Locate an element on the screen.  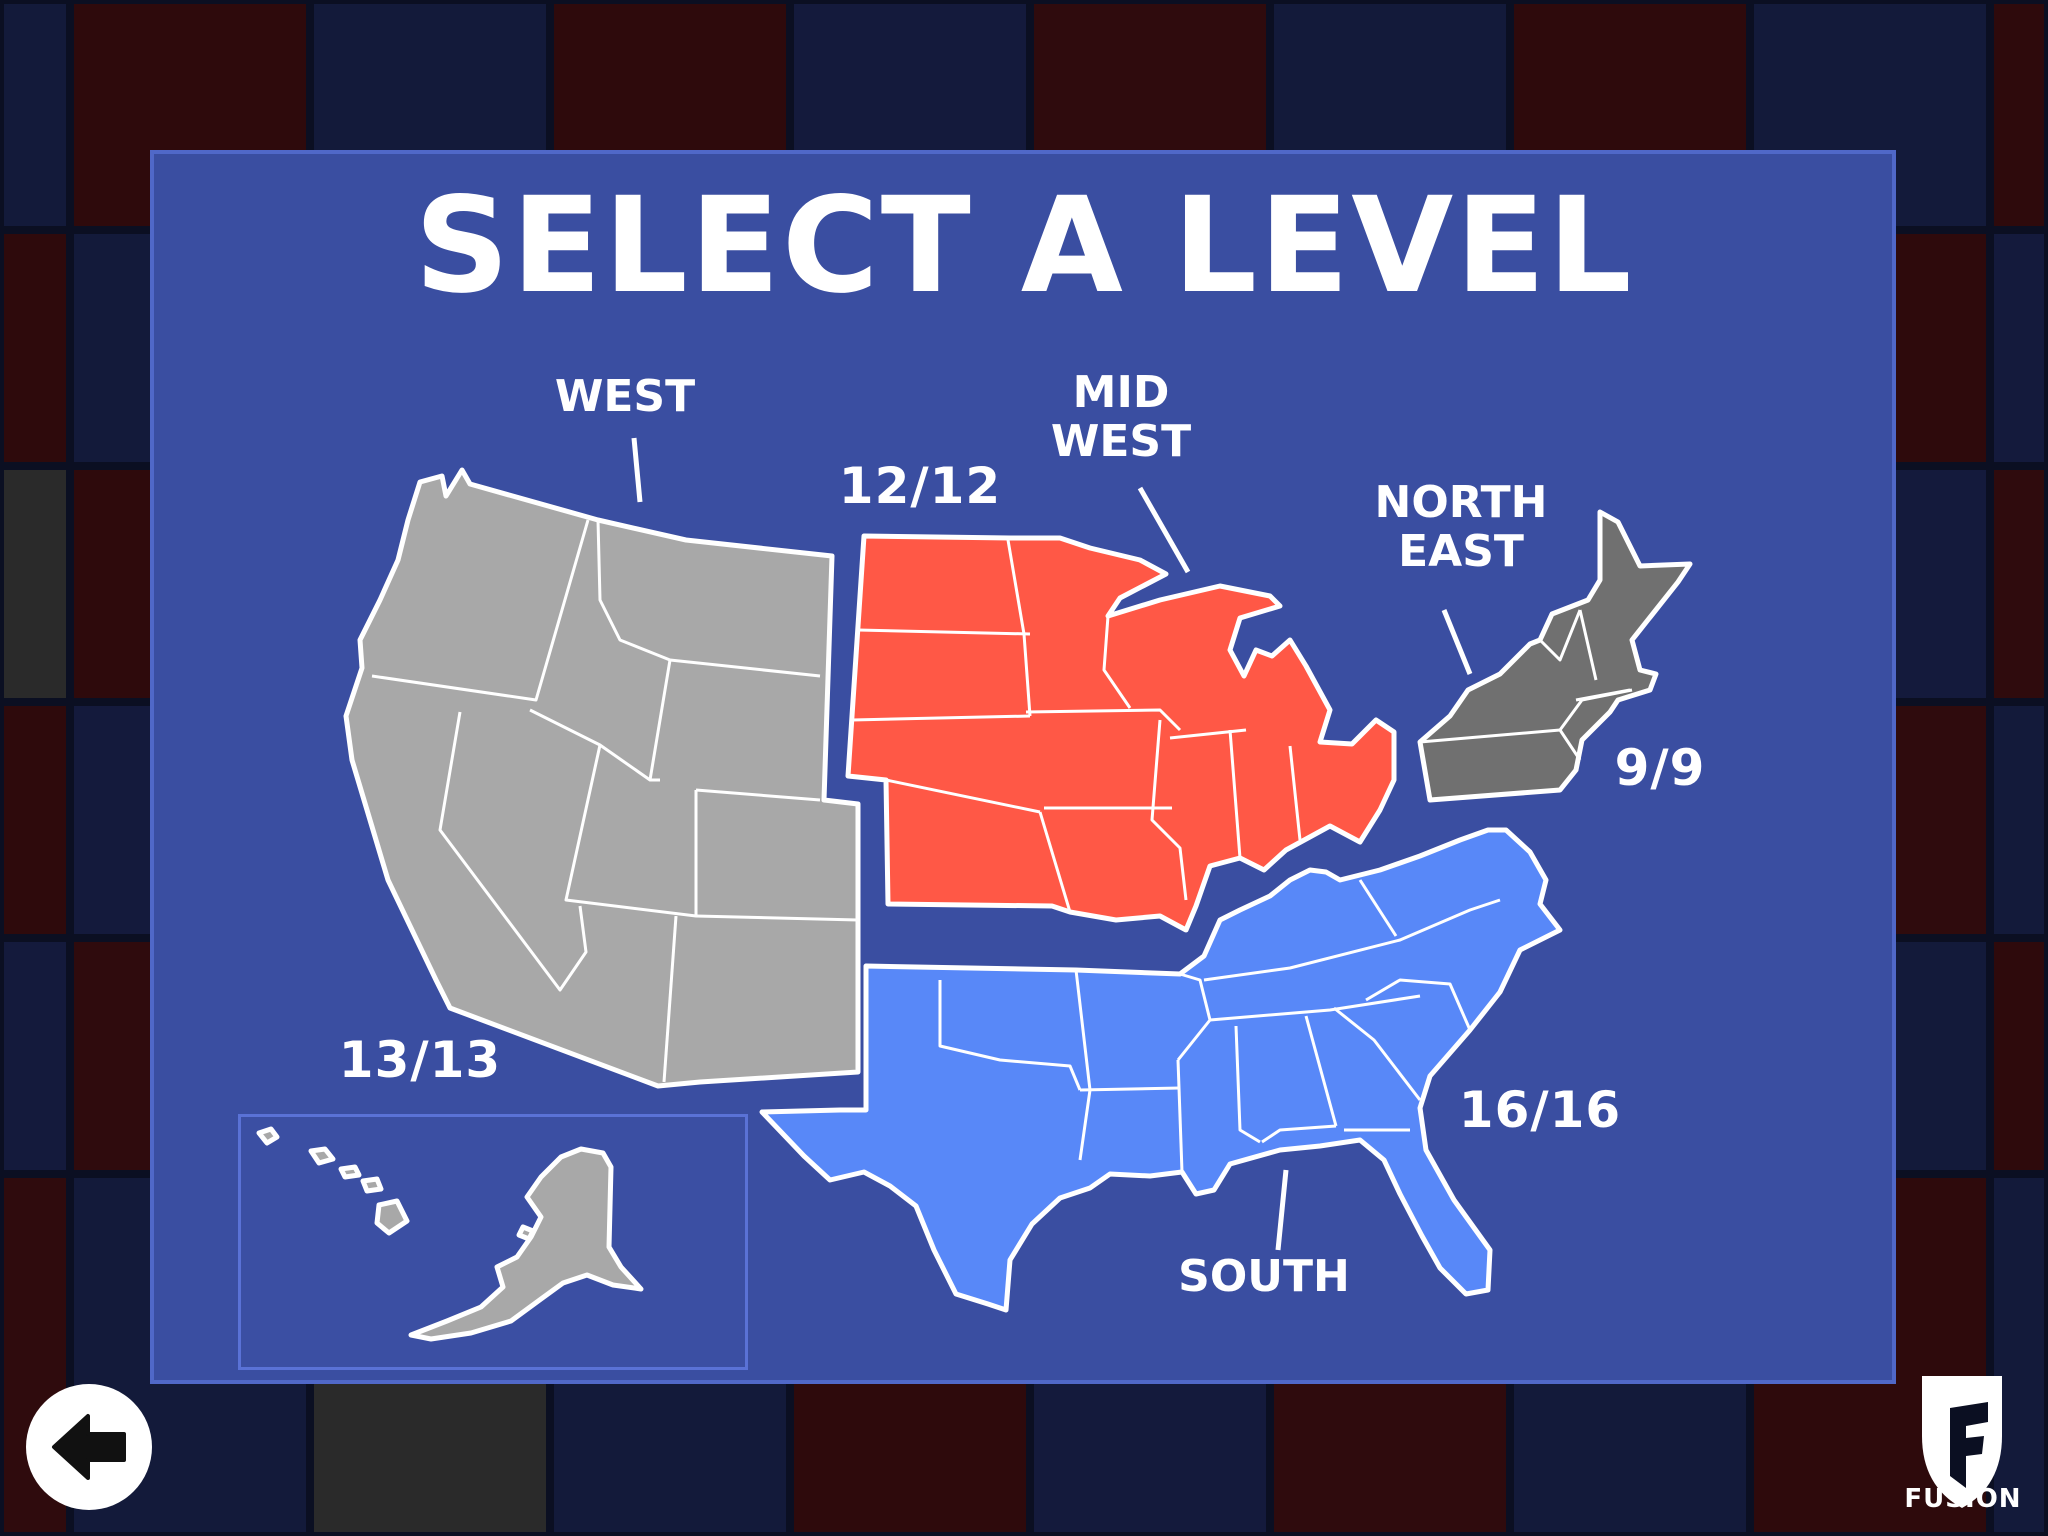
south-label: SOUTH is located at coordinates (1264, 1276).